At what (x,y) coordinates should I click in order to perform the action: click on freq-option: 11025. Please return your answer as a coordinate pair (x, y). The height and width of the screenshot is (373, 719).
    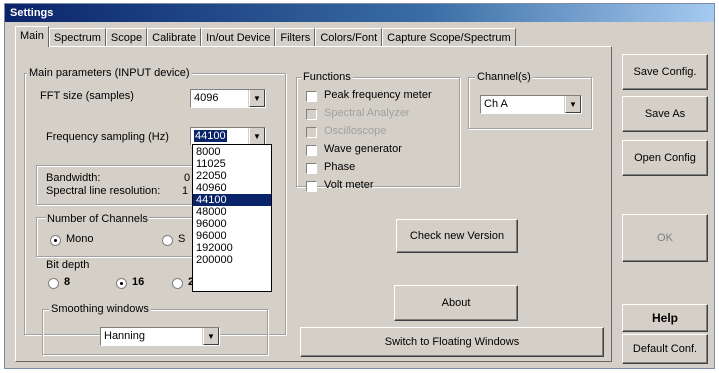
    Looking at the image, I should click on (232, 164).